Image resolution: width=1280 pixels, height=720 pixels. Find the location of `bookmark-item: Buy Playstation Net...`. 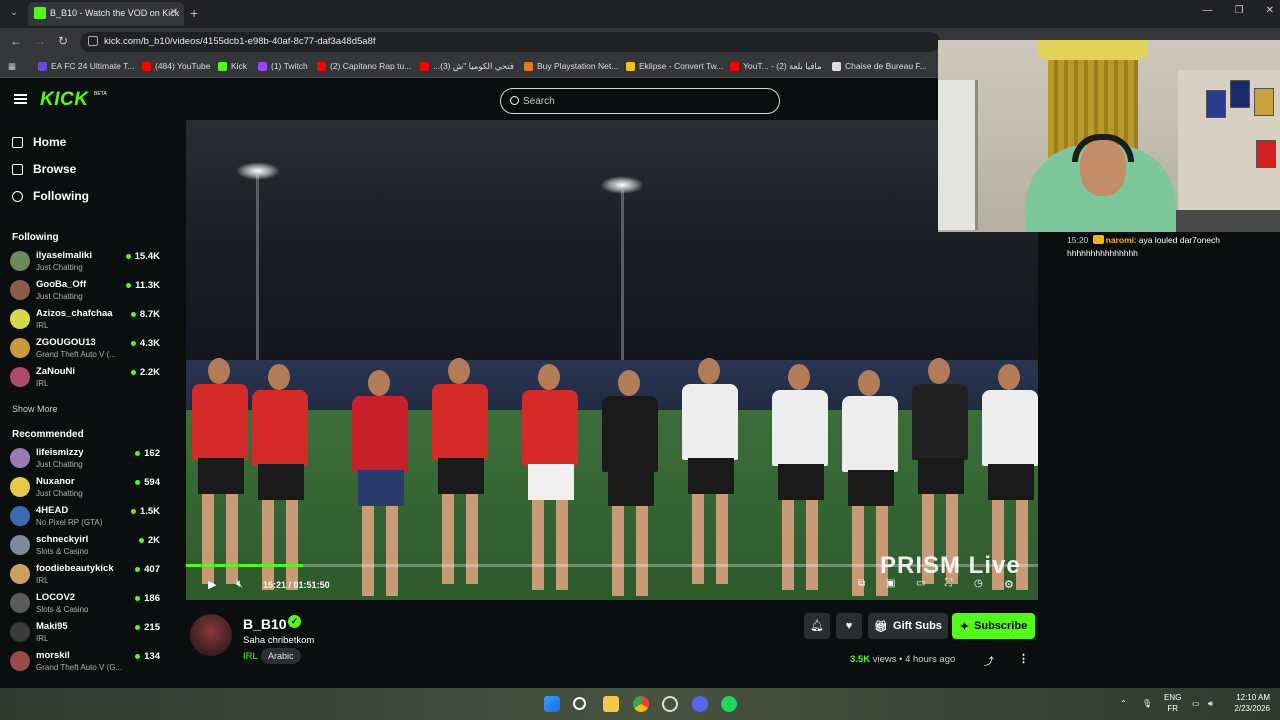

bookmark-item: Buy Playstation Net... is located at coordinates (571, 66).